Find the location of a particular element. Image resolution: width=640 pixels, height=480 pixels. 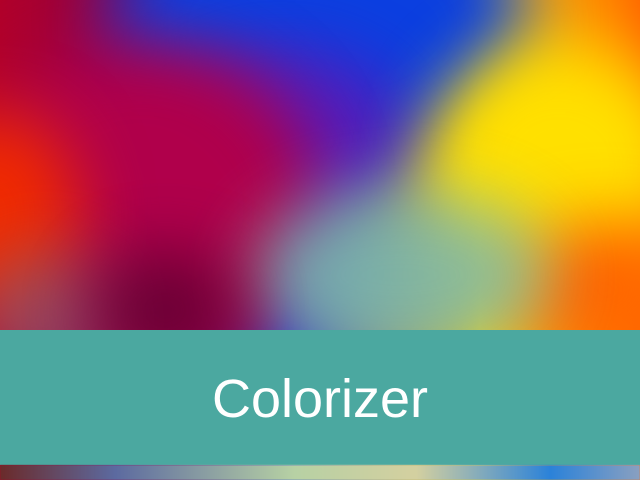

app-title: Colorizer is located at coordinates (320, 398).